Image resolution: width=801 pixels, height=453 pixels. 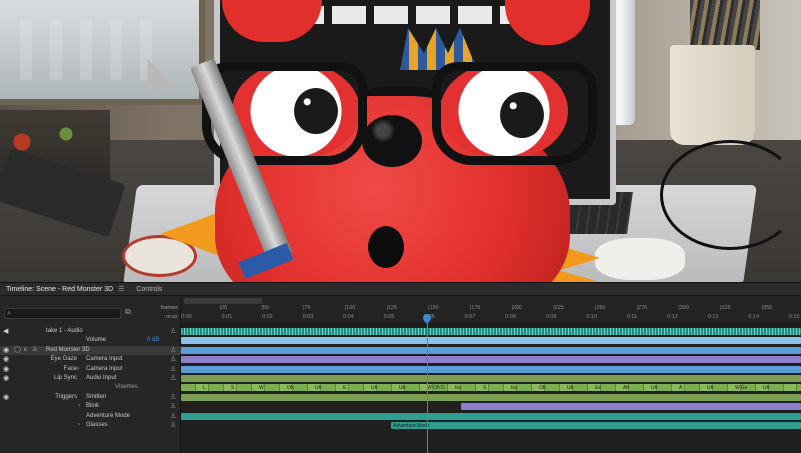 What do you see at coordinates (510, 317) in the screenshot?
I see `ruler-time-tick: 0:08` at bounding box center [510, 317].